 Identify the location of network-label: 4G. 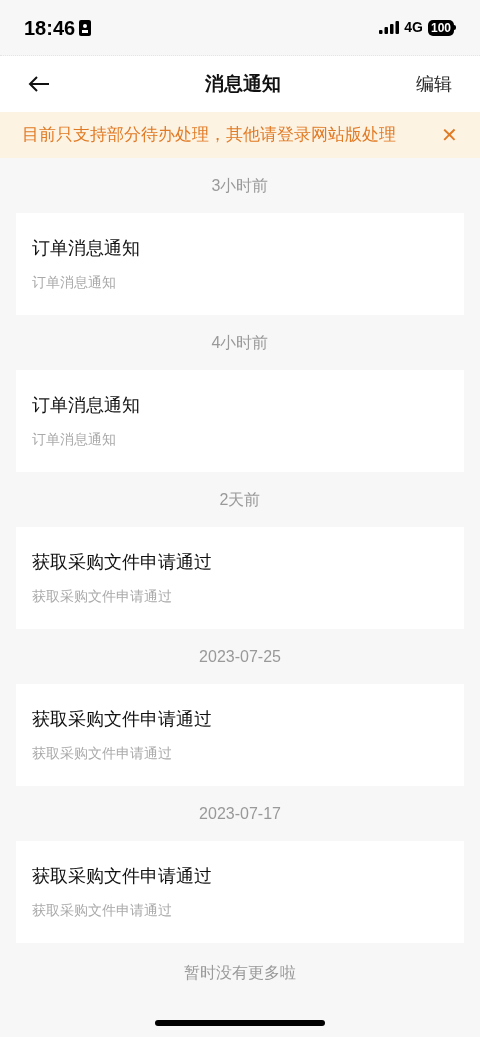
(413, 27).